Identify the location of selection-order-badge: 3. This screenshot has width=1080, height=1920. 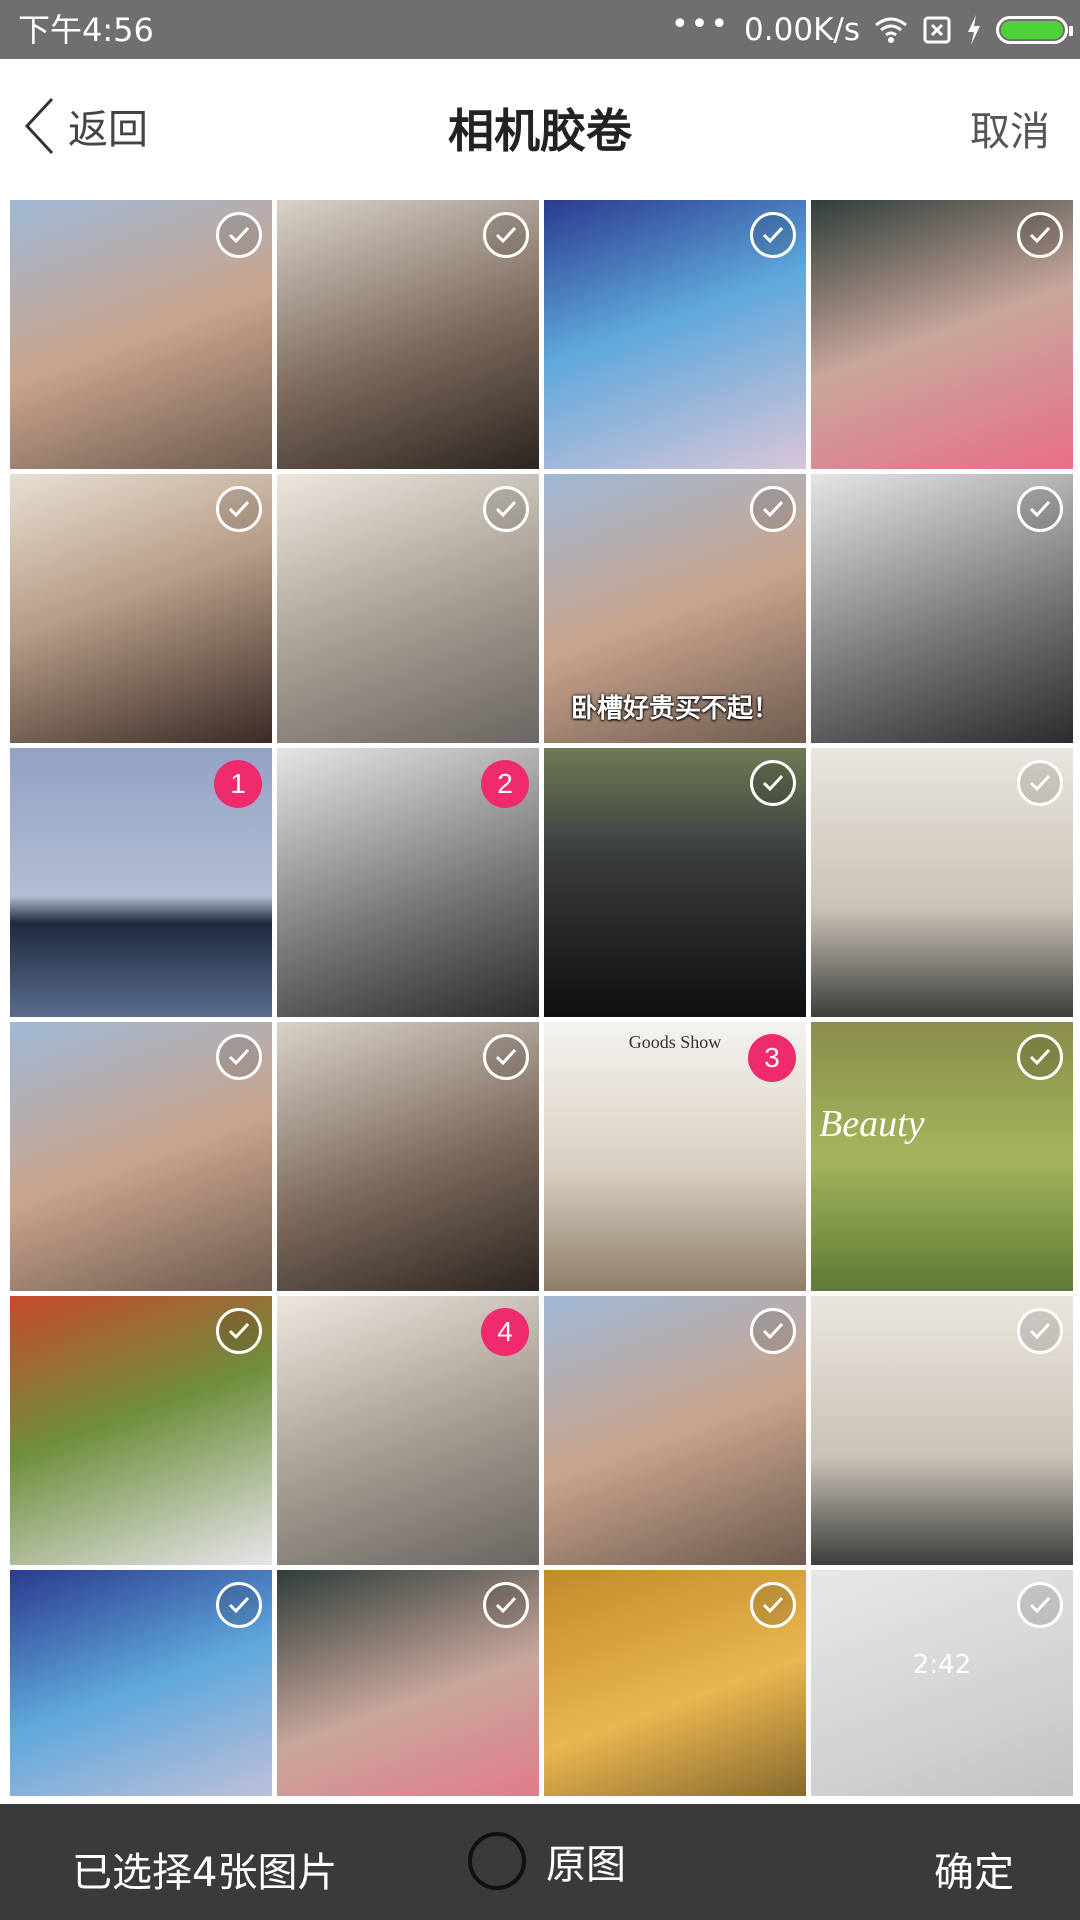
(772, 1058).